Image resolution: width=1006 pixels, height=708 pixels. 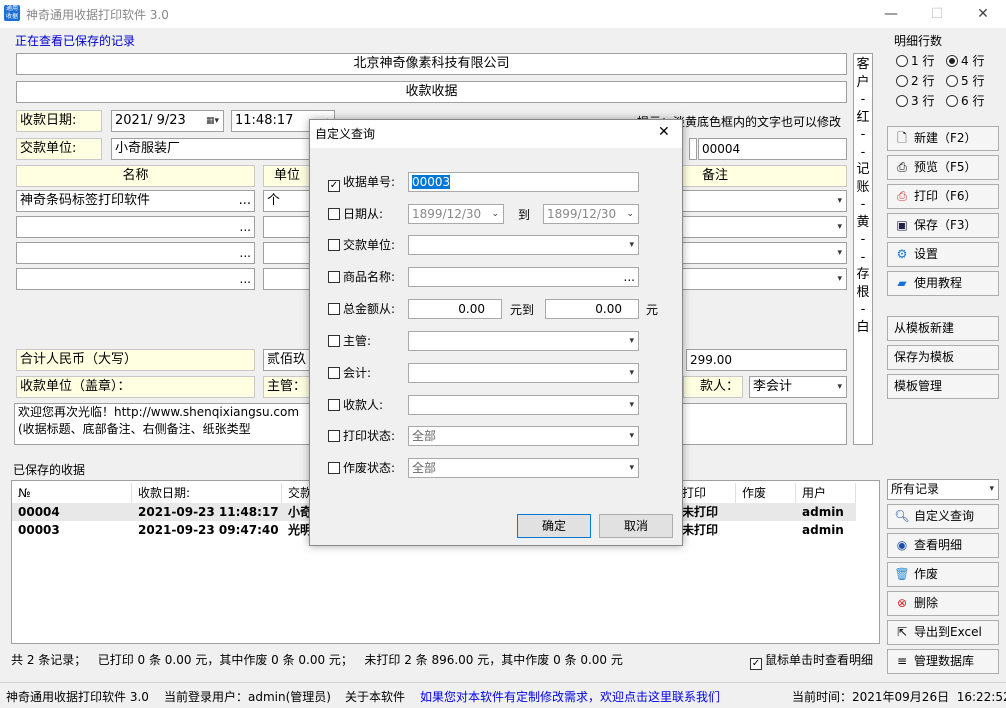 I want to click on chevron-down-icon: ⌄, so click(x=630, y=214).